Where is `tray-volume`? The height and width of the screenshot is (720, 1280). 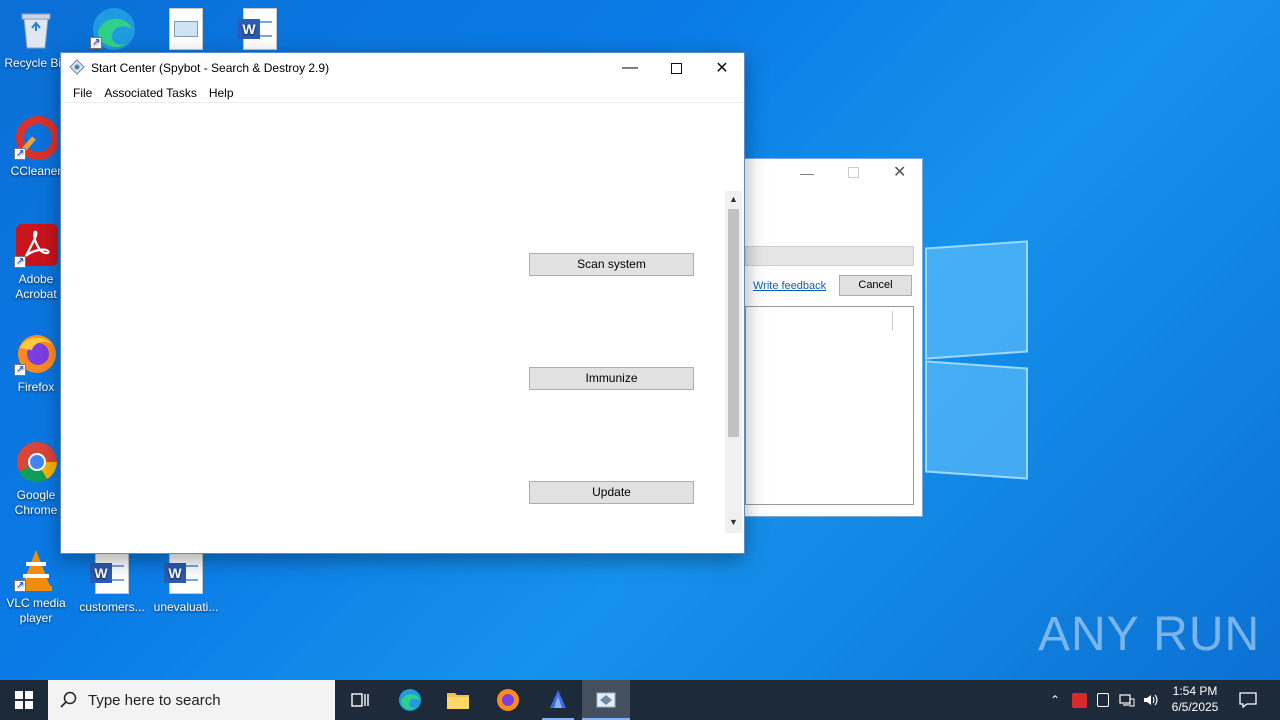
tray-volume is located at coordinates (1151, 700).